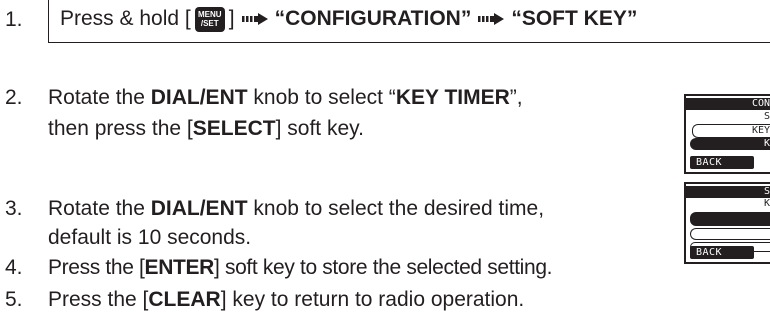 Image resolution: width=770 pixels, height=319 pixels. Describe the element at coordinates (396, 208) in the screenshot. I see `step-3-text: knob to select the desired time,` at that location.